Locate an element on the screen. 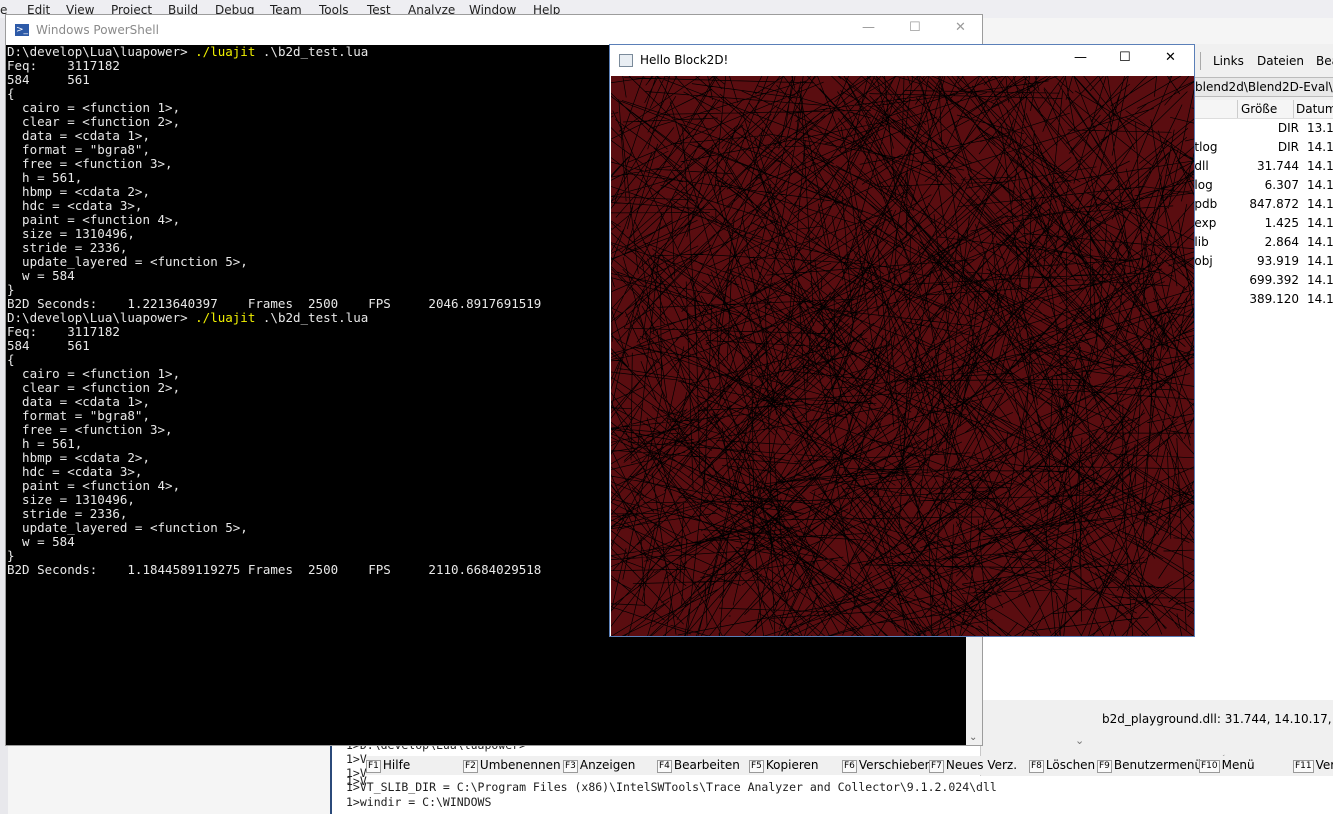 This screenshot has width=1333, height=814. output-line: 1>windir = C:\WINDOWS is located at coordinates (419, 802).